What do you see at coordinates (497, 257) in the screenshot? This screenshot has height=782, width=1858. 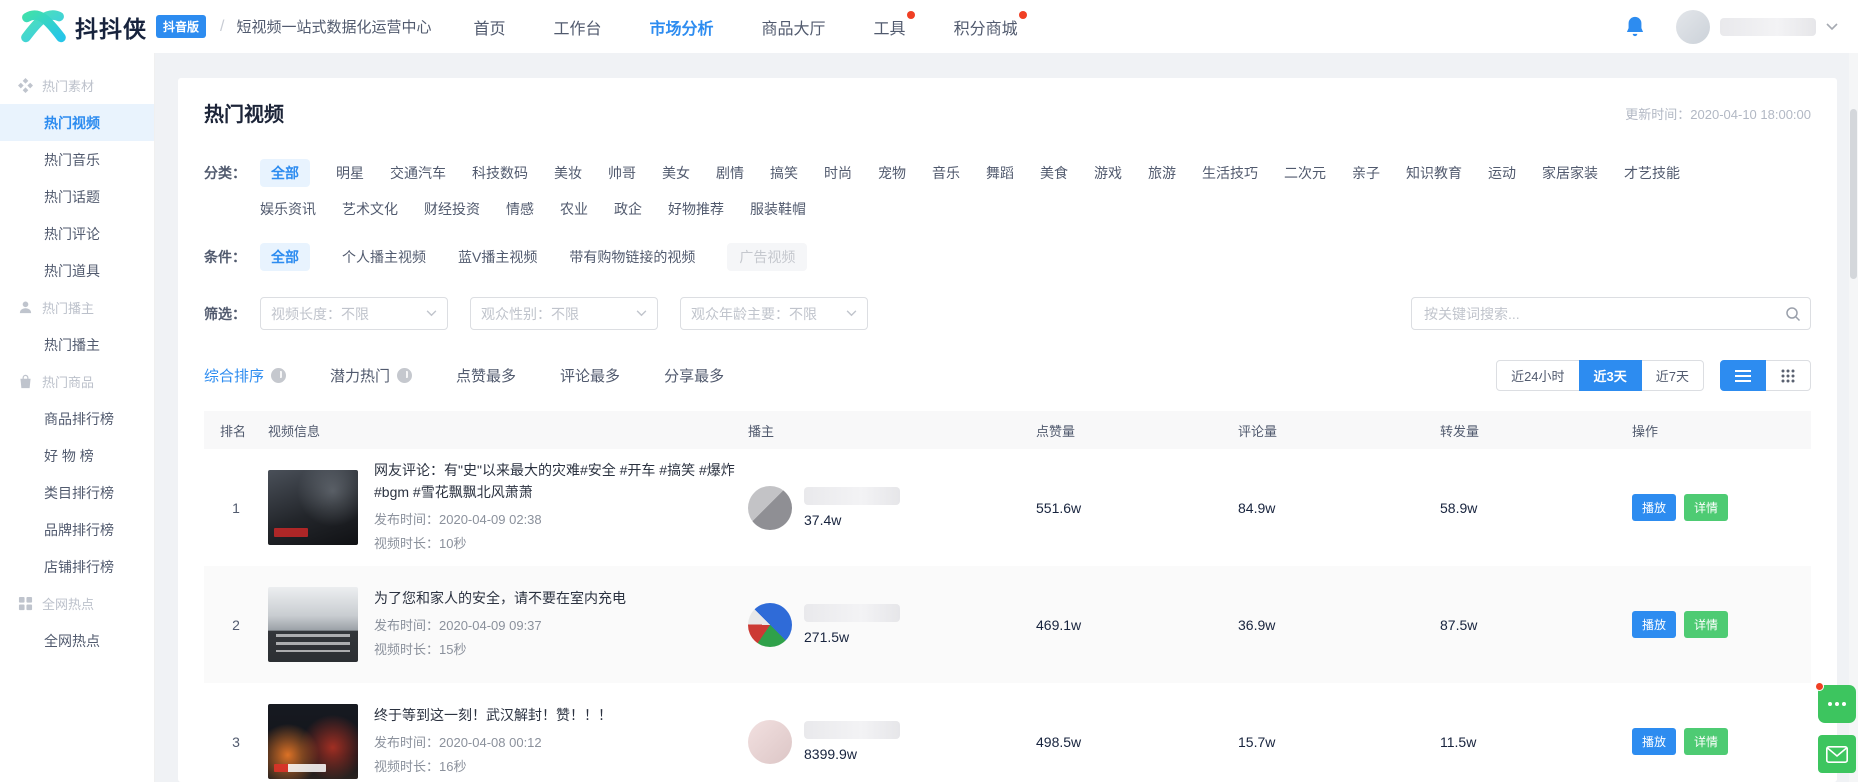 I see `condition-blue-v: 蓝V播主视频` at bounding box center [497, 257].